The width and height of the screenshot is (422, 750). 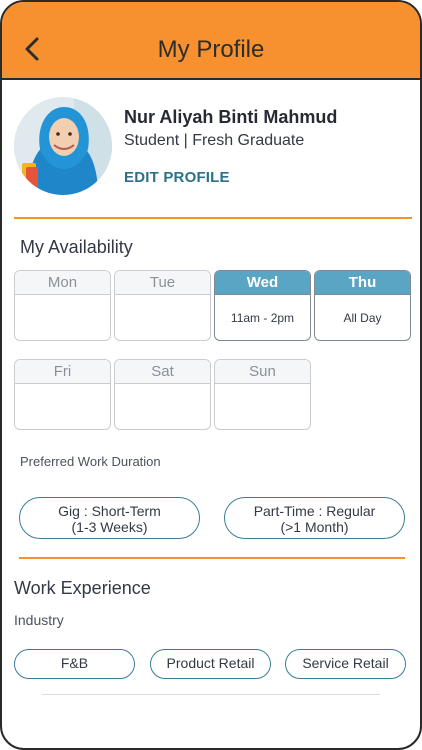 What do you see at coordinates (214, 140) in the screenshot?
I see `profile-role: Student | Fresh Graduate` at bounding box center [214, 140].